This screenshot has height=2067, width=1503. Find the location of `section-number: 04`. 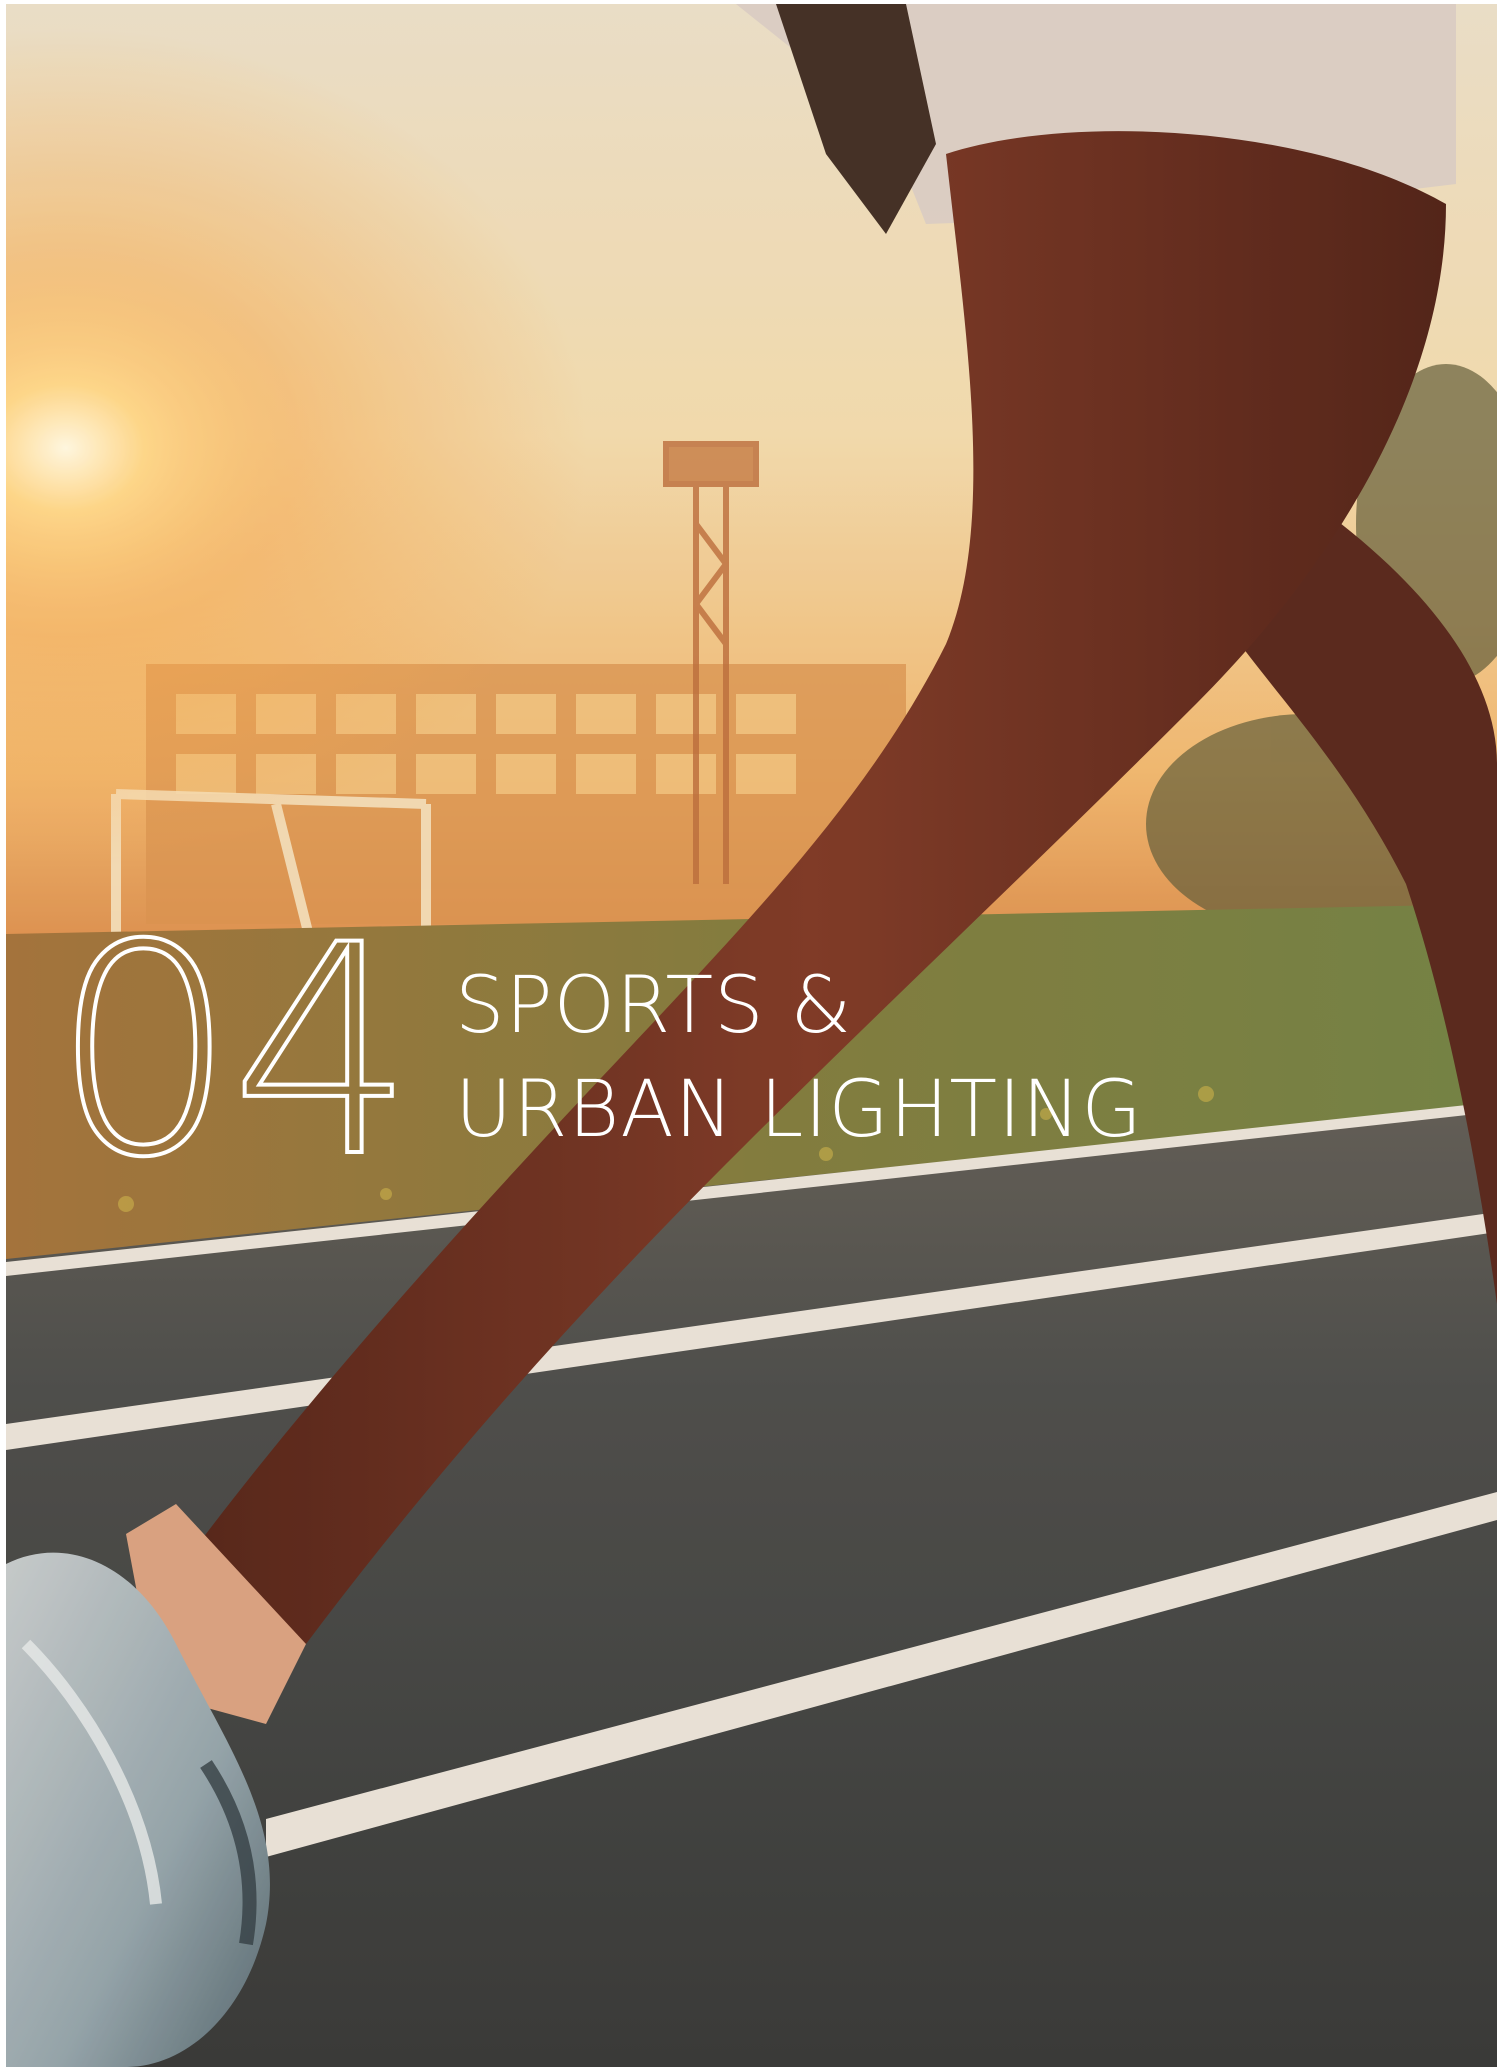

section-number: 04 is located at coordinates (233, 1052).